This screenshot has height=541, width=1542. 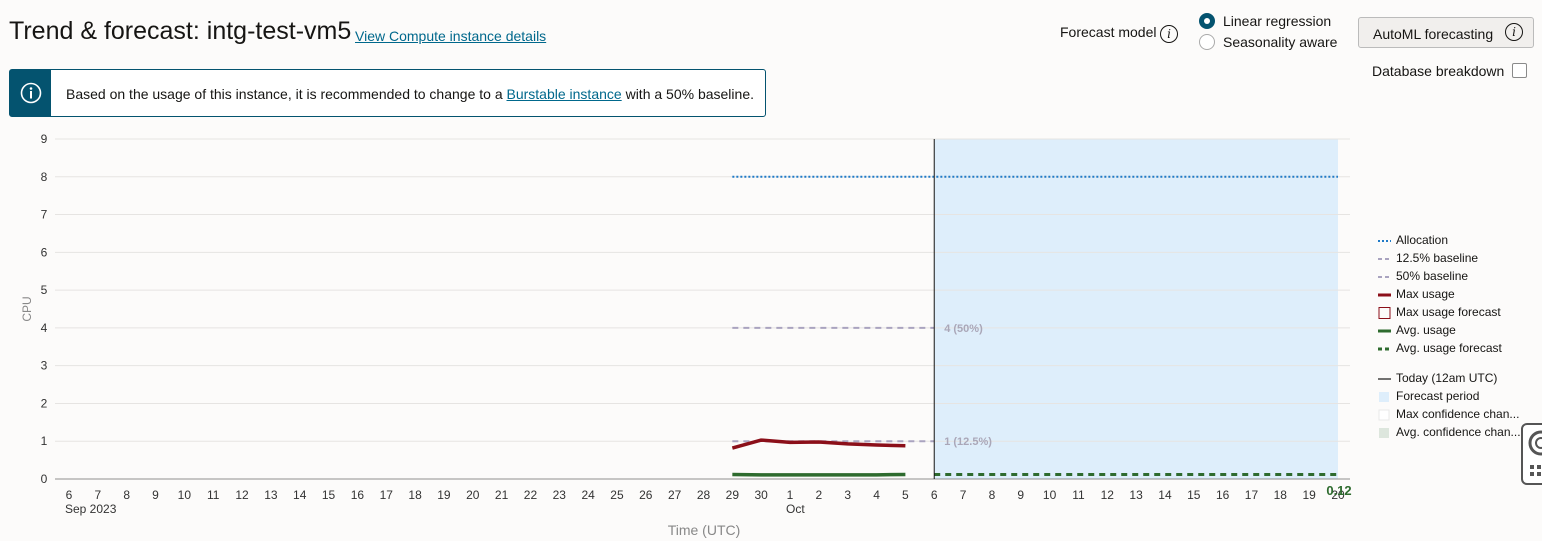 What do you see at coordinates (1277, 21) in the screenshot?
I see `radio-label-linear-regression: Linear regression` at bounding box center [1277, 21].